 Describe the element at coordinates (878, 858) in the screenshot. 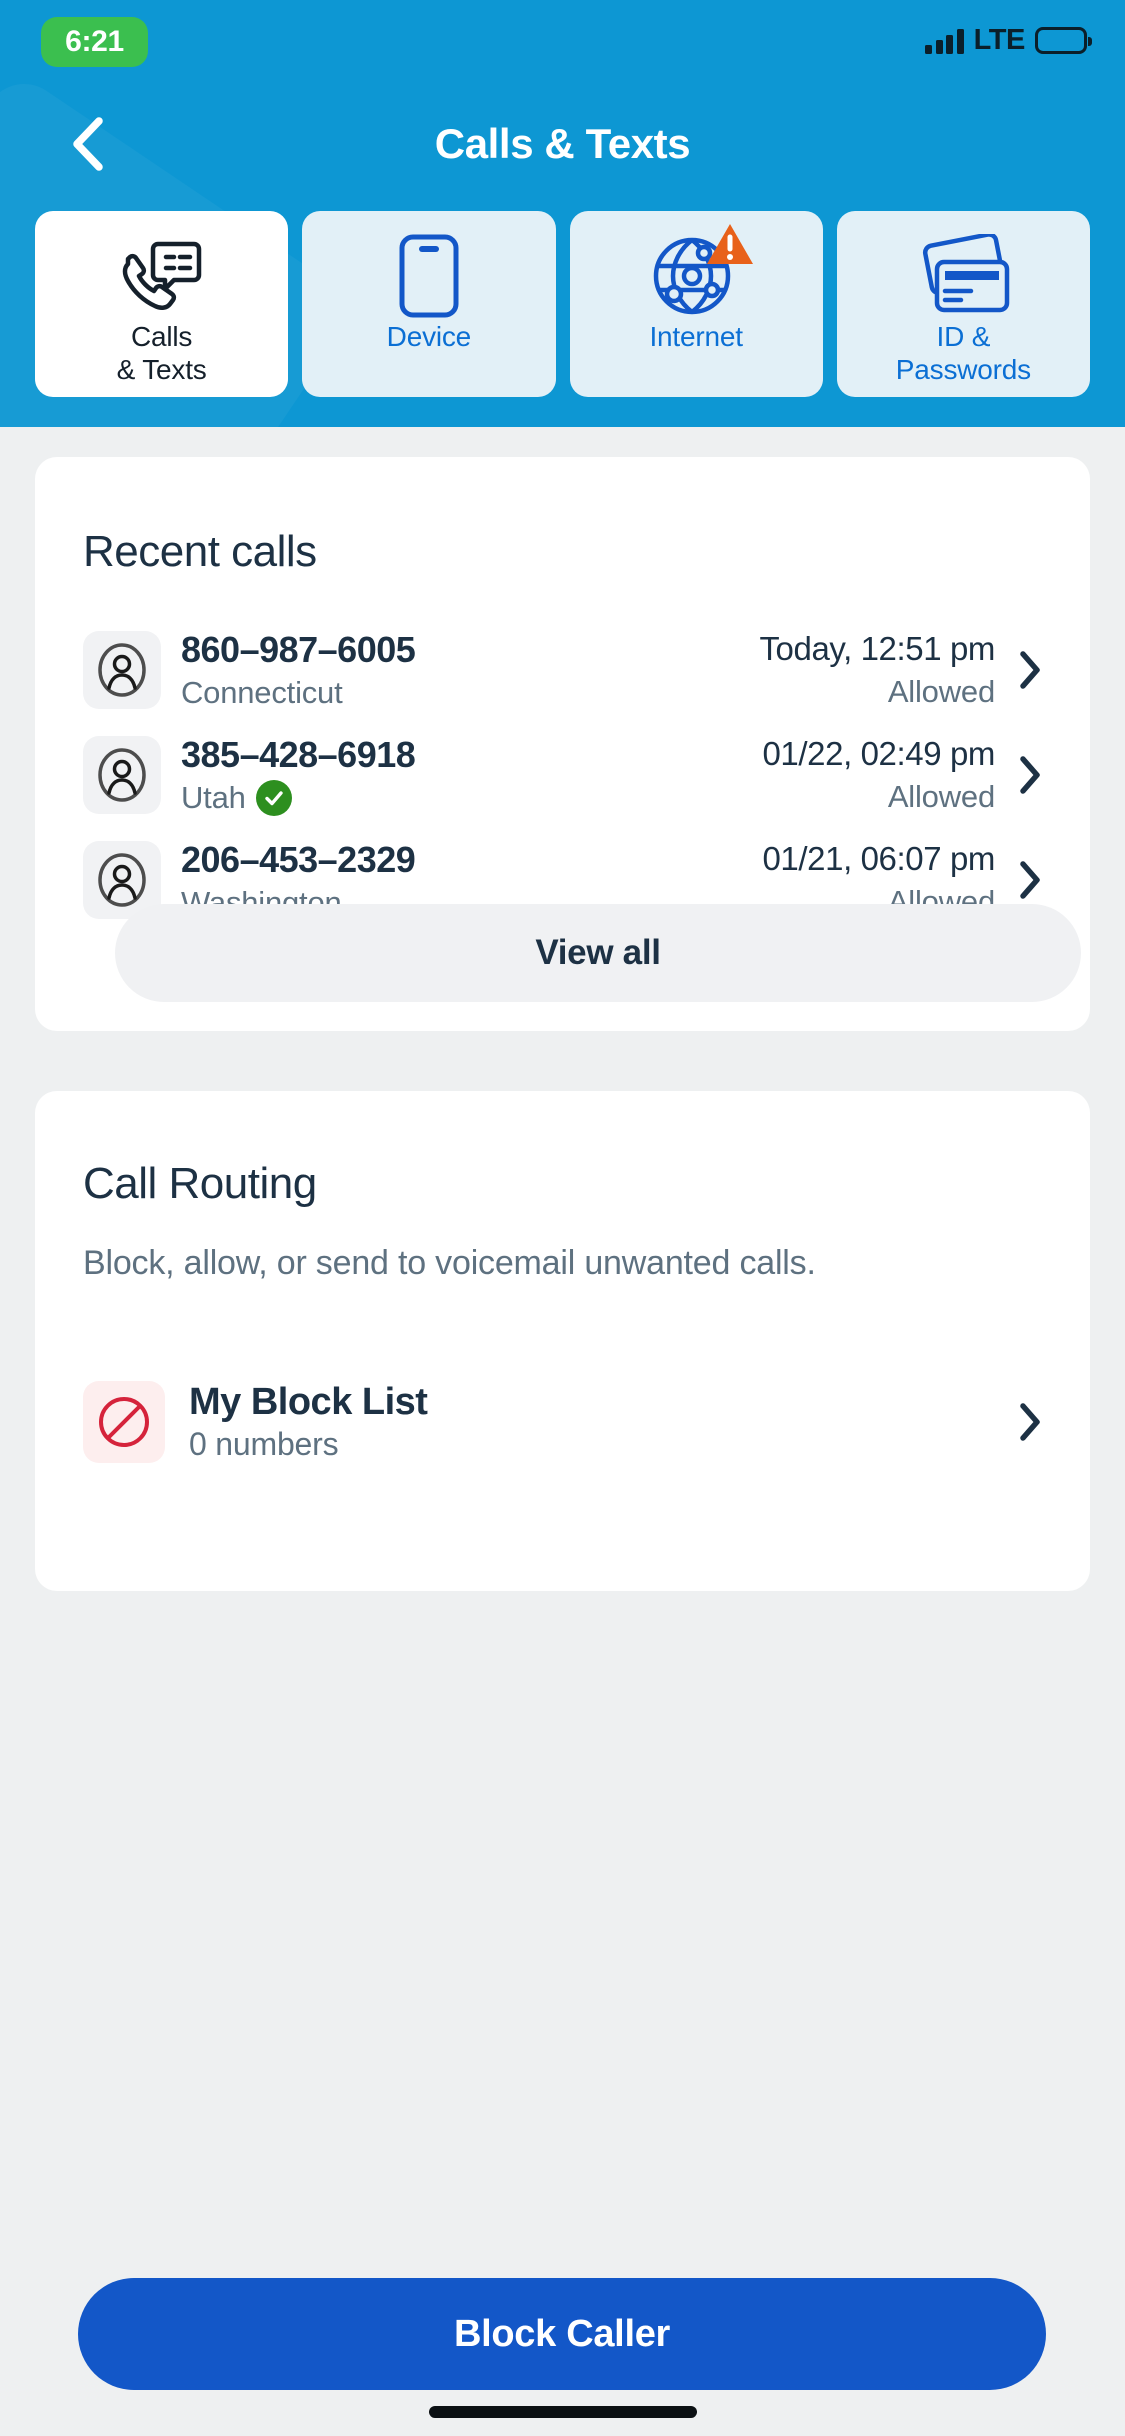

I see `call-timestamp: 01/21, 06:07 pm` at that location.